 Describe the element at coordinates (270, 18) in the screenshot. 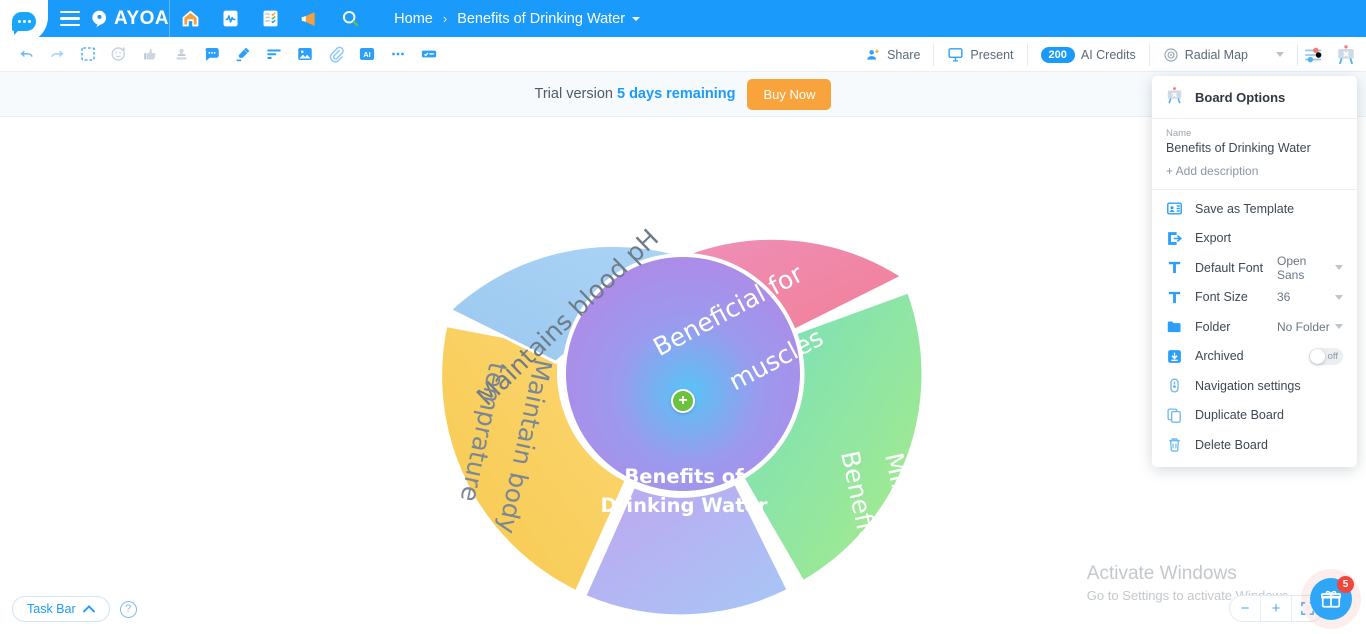

I see `tasks-icon` at that location.